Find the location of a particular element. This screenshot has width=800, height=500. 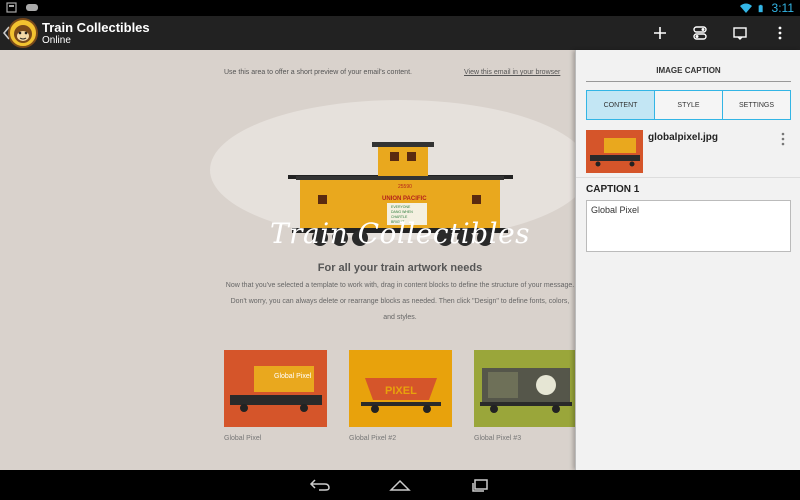

action-bar: Train Collectibles Online is located at coordinates (400, 33).